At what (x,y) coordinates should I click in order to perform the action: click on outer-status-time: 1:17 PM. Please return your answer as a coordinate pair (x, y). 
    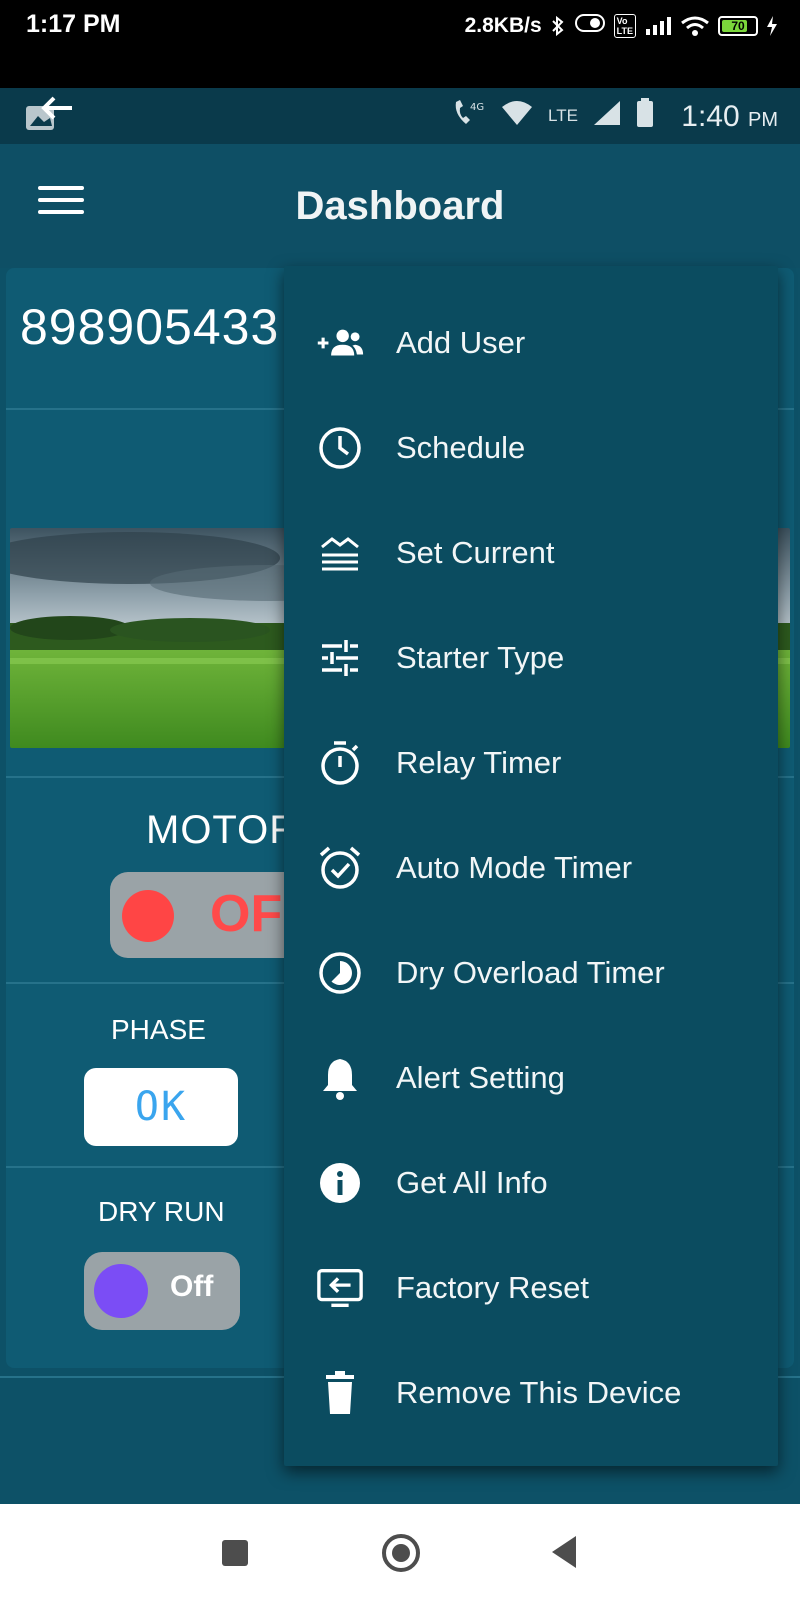
    Looking at the image, I should click on (73, 24).